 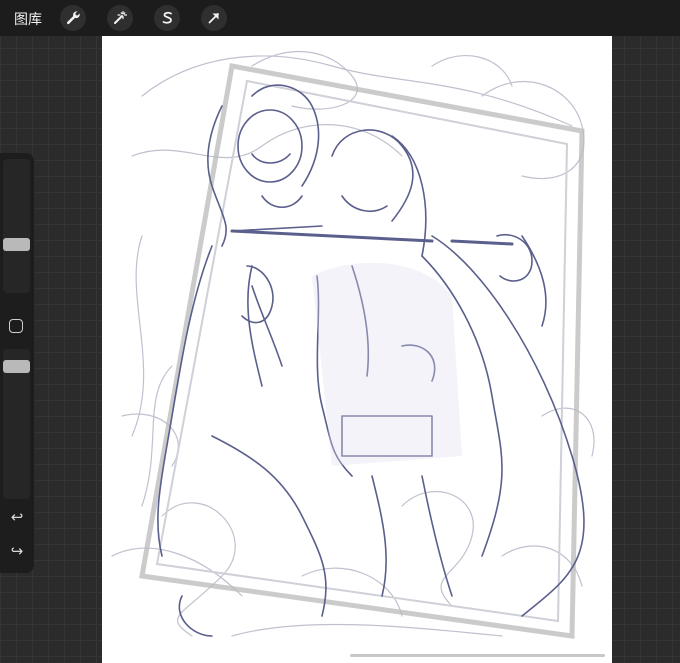 I want to click on opacity-slider-thumb, so click(x=16, y=366).